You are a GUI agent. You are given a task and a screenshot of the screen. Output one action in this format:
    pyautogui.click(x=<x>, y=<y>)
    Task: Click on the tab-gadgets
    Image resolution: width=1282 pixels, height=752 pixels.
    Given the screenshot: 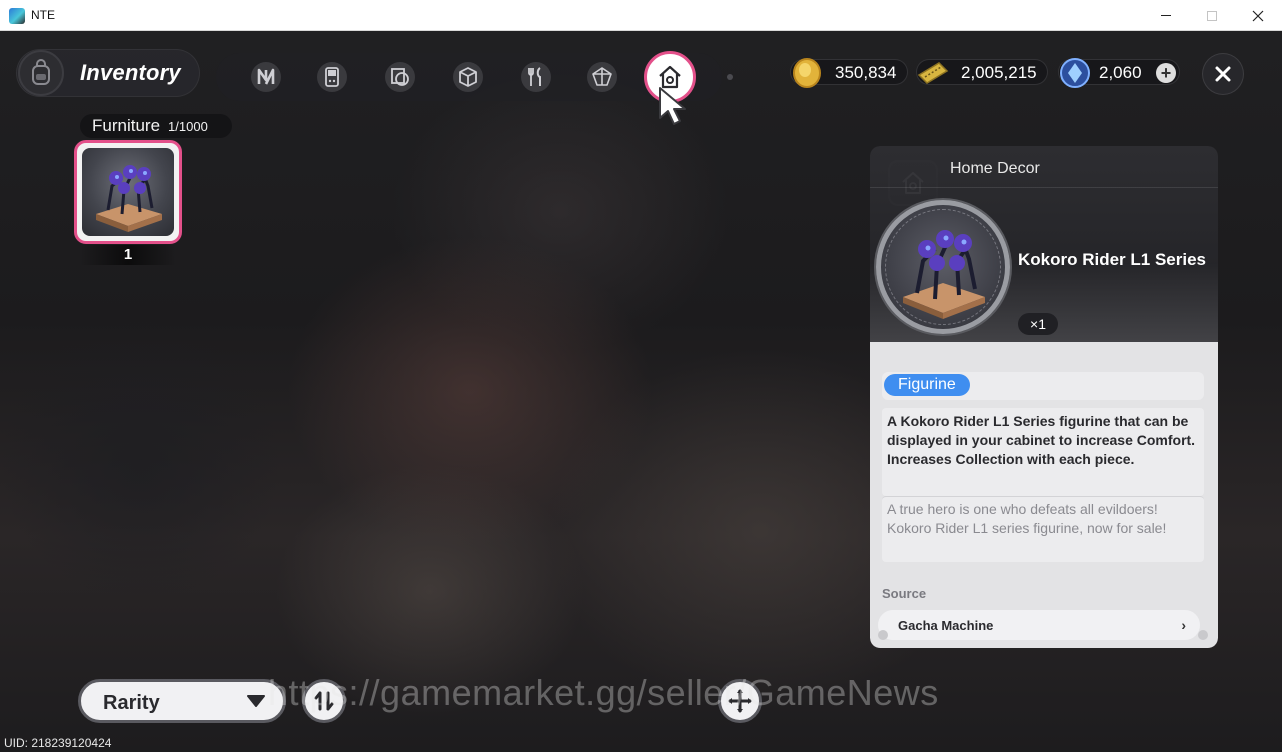 What is the action you would take?
    pyautogui.click(x=332, y=77)
    